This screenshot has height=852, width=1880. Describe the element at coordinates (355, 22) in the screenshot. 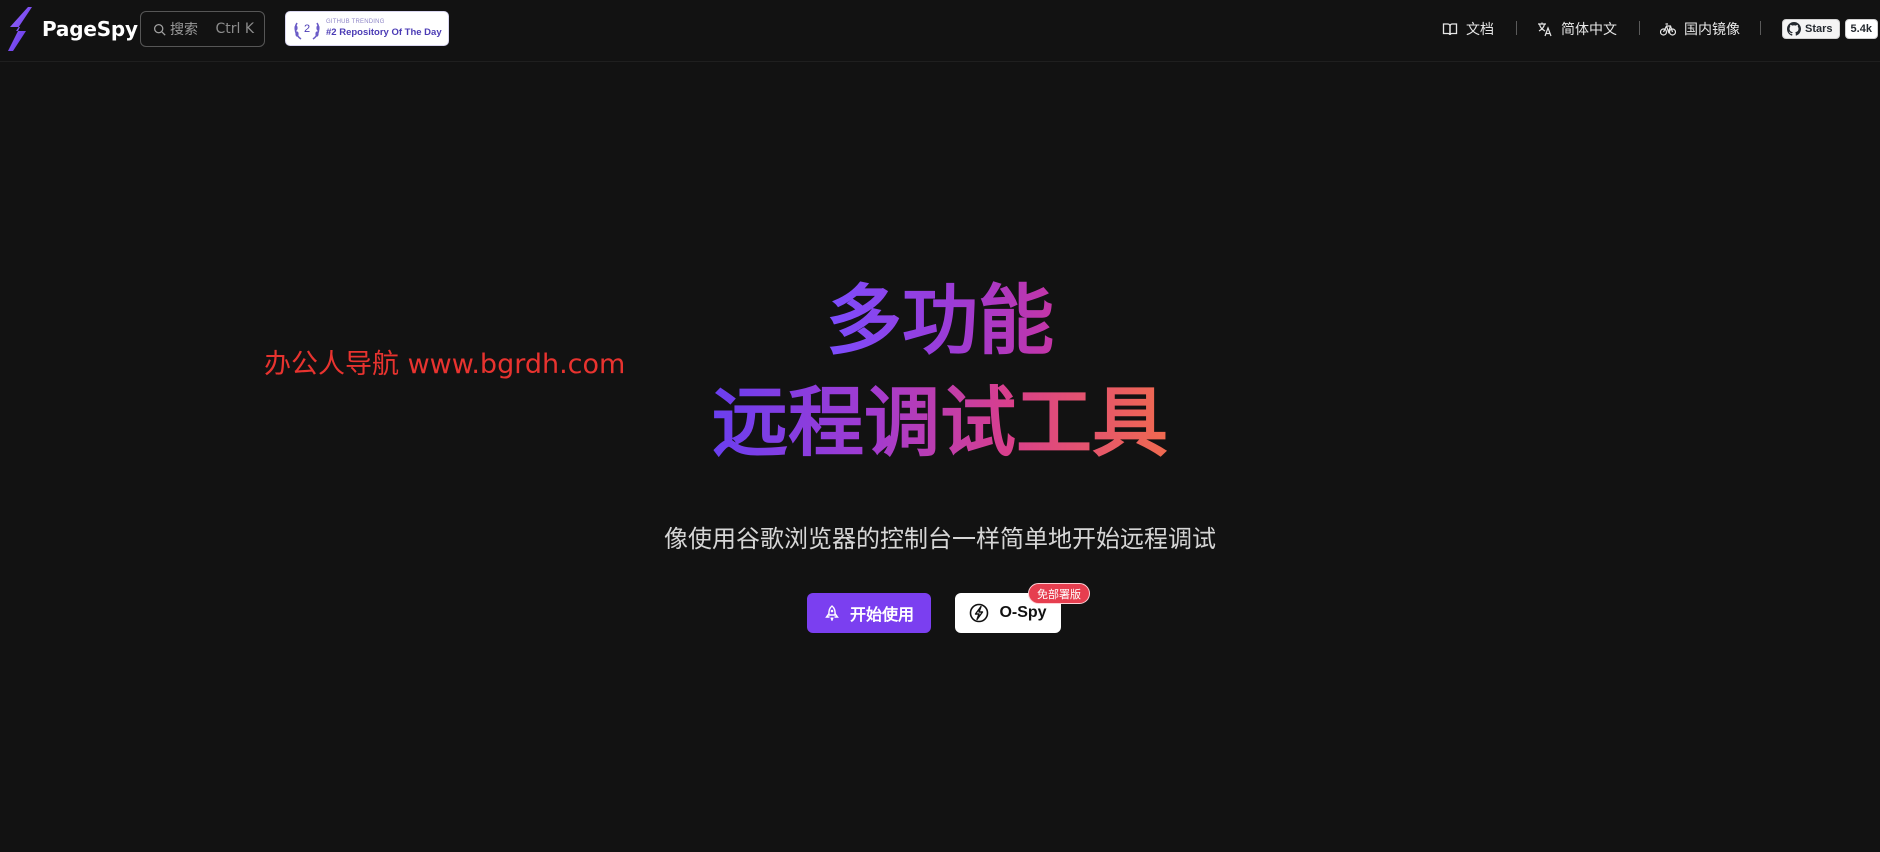

I see `trending-caption: GITHUB TRENDING` at that location.